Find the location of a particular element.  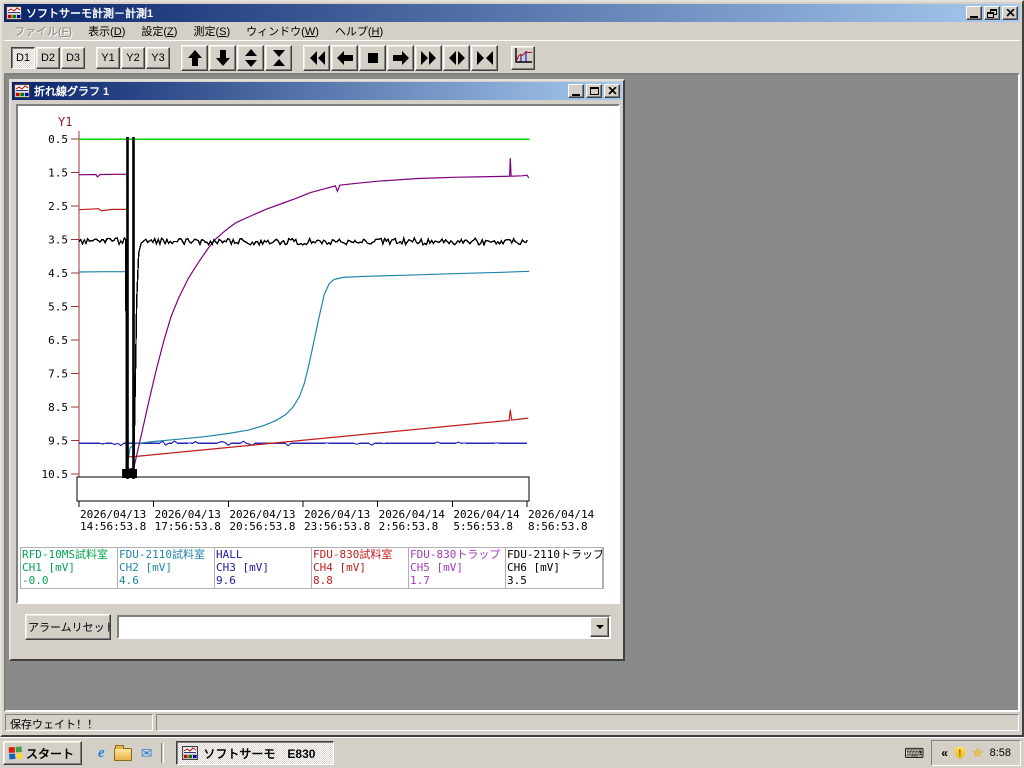

menu-view: 表示(D) is located at coordinates (106, 31).